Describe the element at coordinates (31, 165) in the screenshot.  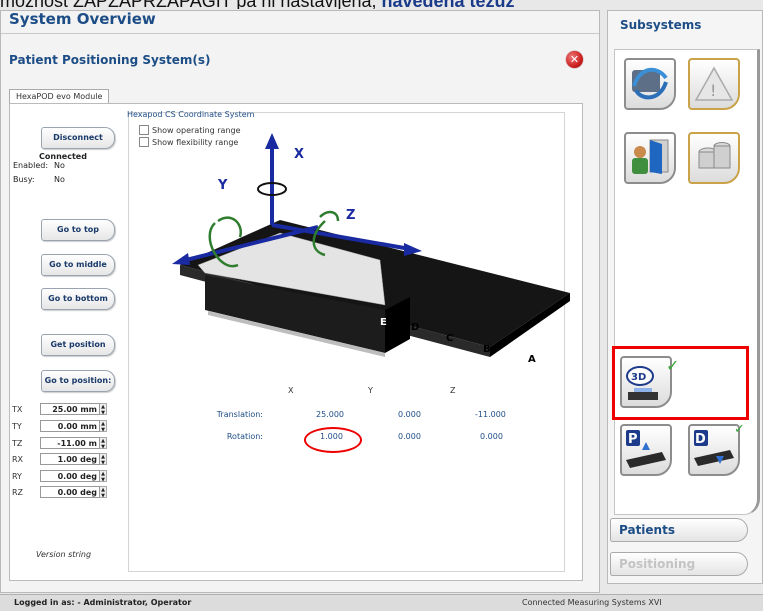
I see `enabled-label: Enabled:` at that location.